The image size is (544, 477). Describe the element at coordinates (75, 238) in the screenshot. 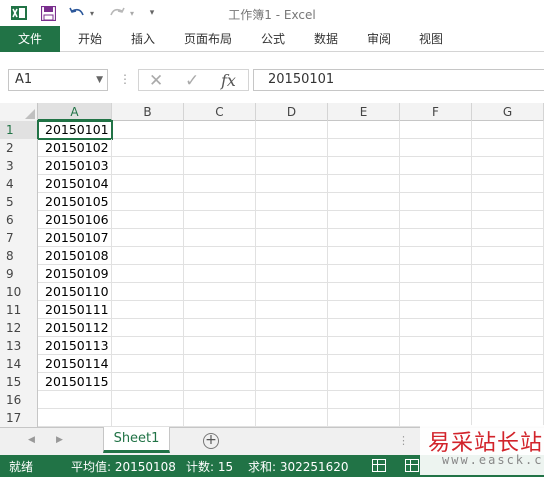

I see `cell-a: 20150107` at that location.